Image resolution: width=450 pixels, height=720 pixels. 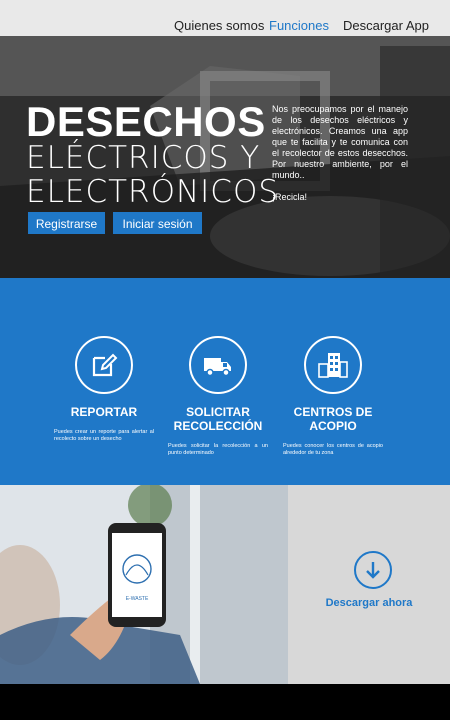 I want to click on feature-title: SOLICITAR RECOLECCIÓN, so click(x=218, y=419).